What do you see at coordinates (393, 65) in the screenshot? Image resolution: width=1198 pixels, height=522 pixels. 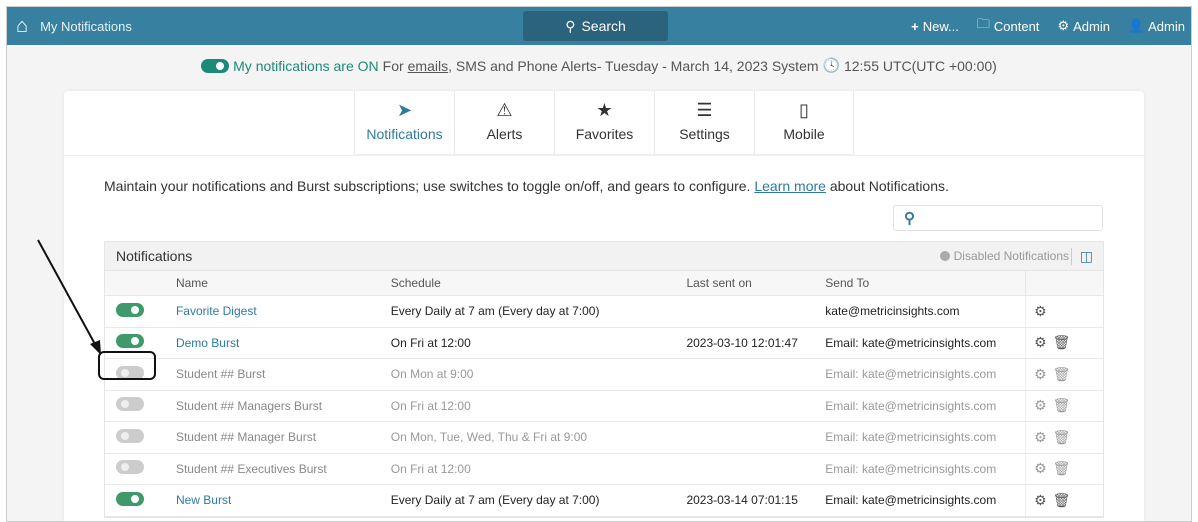 I see `status-for: For` at bounding box center [393, 65].